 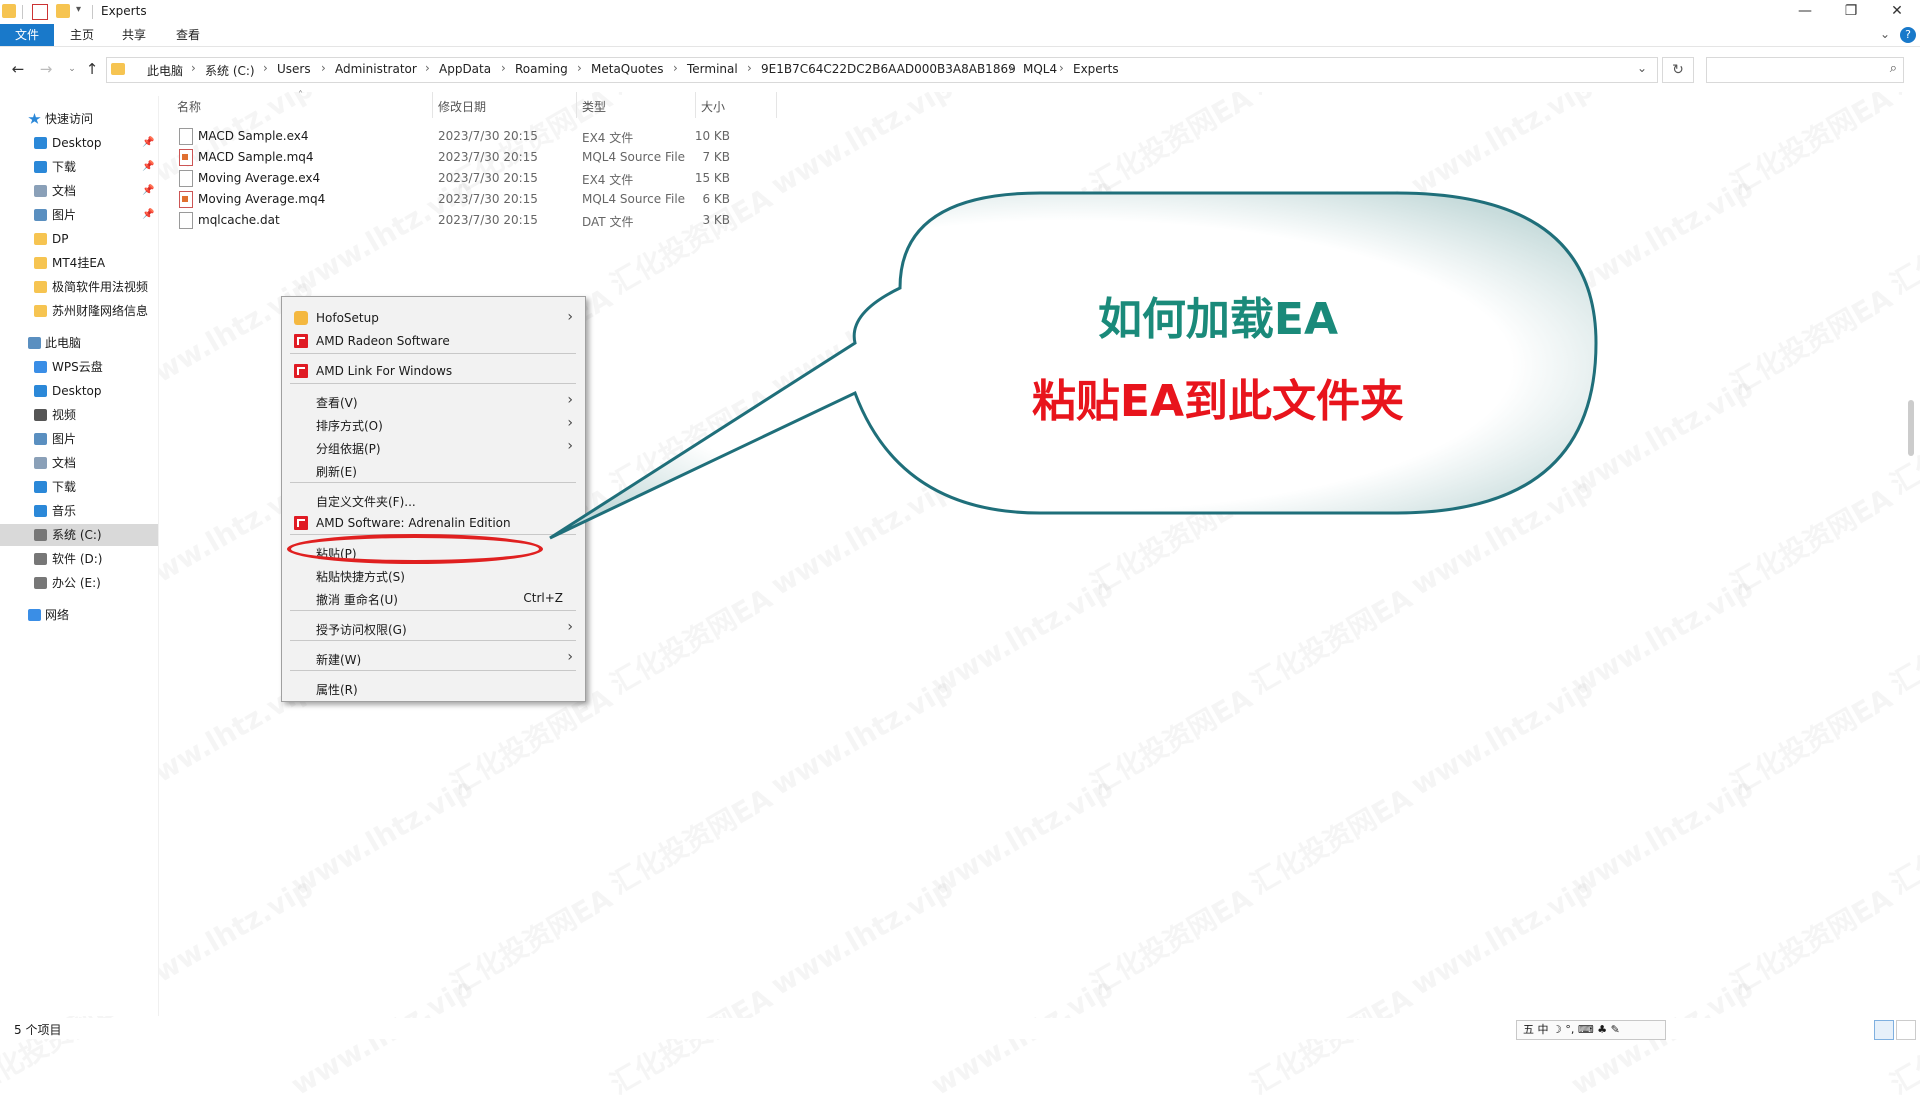 What do you see at coordinates (79, 167) in the screenshot?
I see `nav-item: 下载 📌` at bounding box center [79, 167].